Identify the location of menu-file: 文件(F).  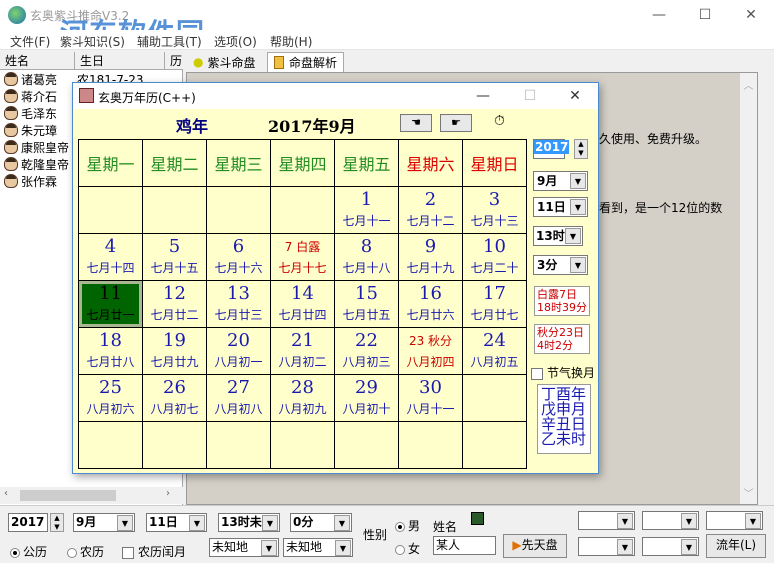
(30, 41).